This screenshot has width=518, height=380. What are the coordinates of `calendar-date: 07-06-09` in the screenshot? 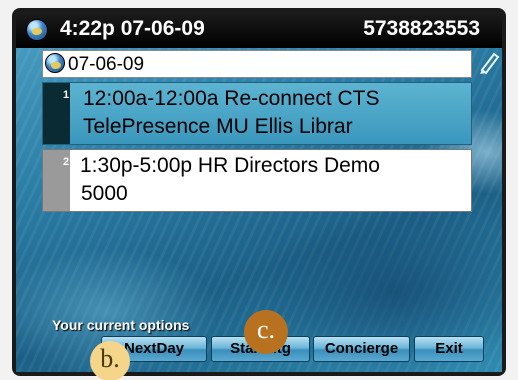 It's located at (106, 64).